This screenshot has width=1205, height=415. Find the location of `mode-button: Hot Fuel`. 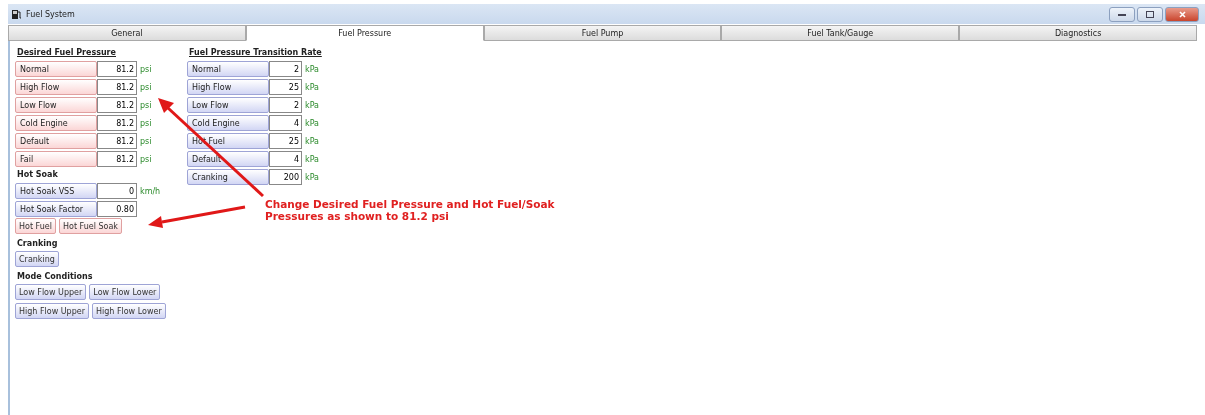

mode-button: Hot Fuel is located at coordinates (35, 226).